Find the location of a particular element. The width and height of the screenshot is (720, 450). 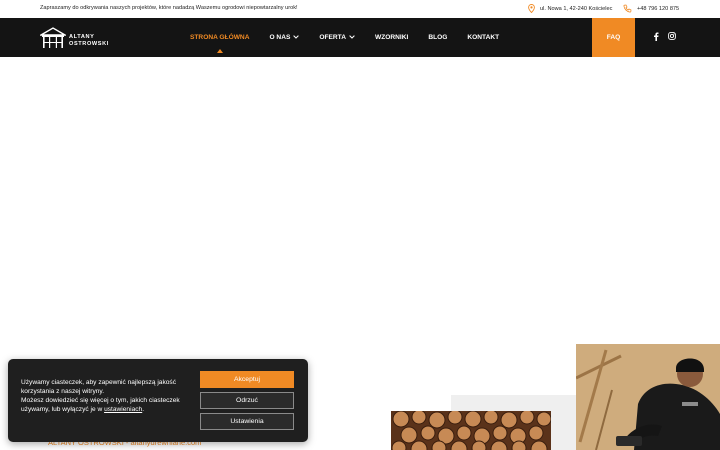

nav-item-label: STRONA GŁÓWNA is located at coordinates (220, 37).